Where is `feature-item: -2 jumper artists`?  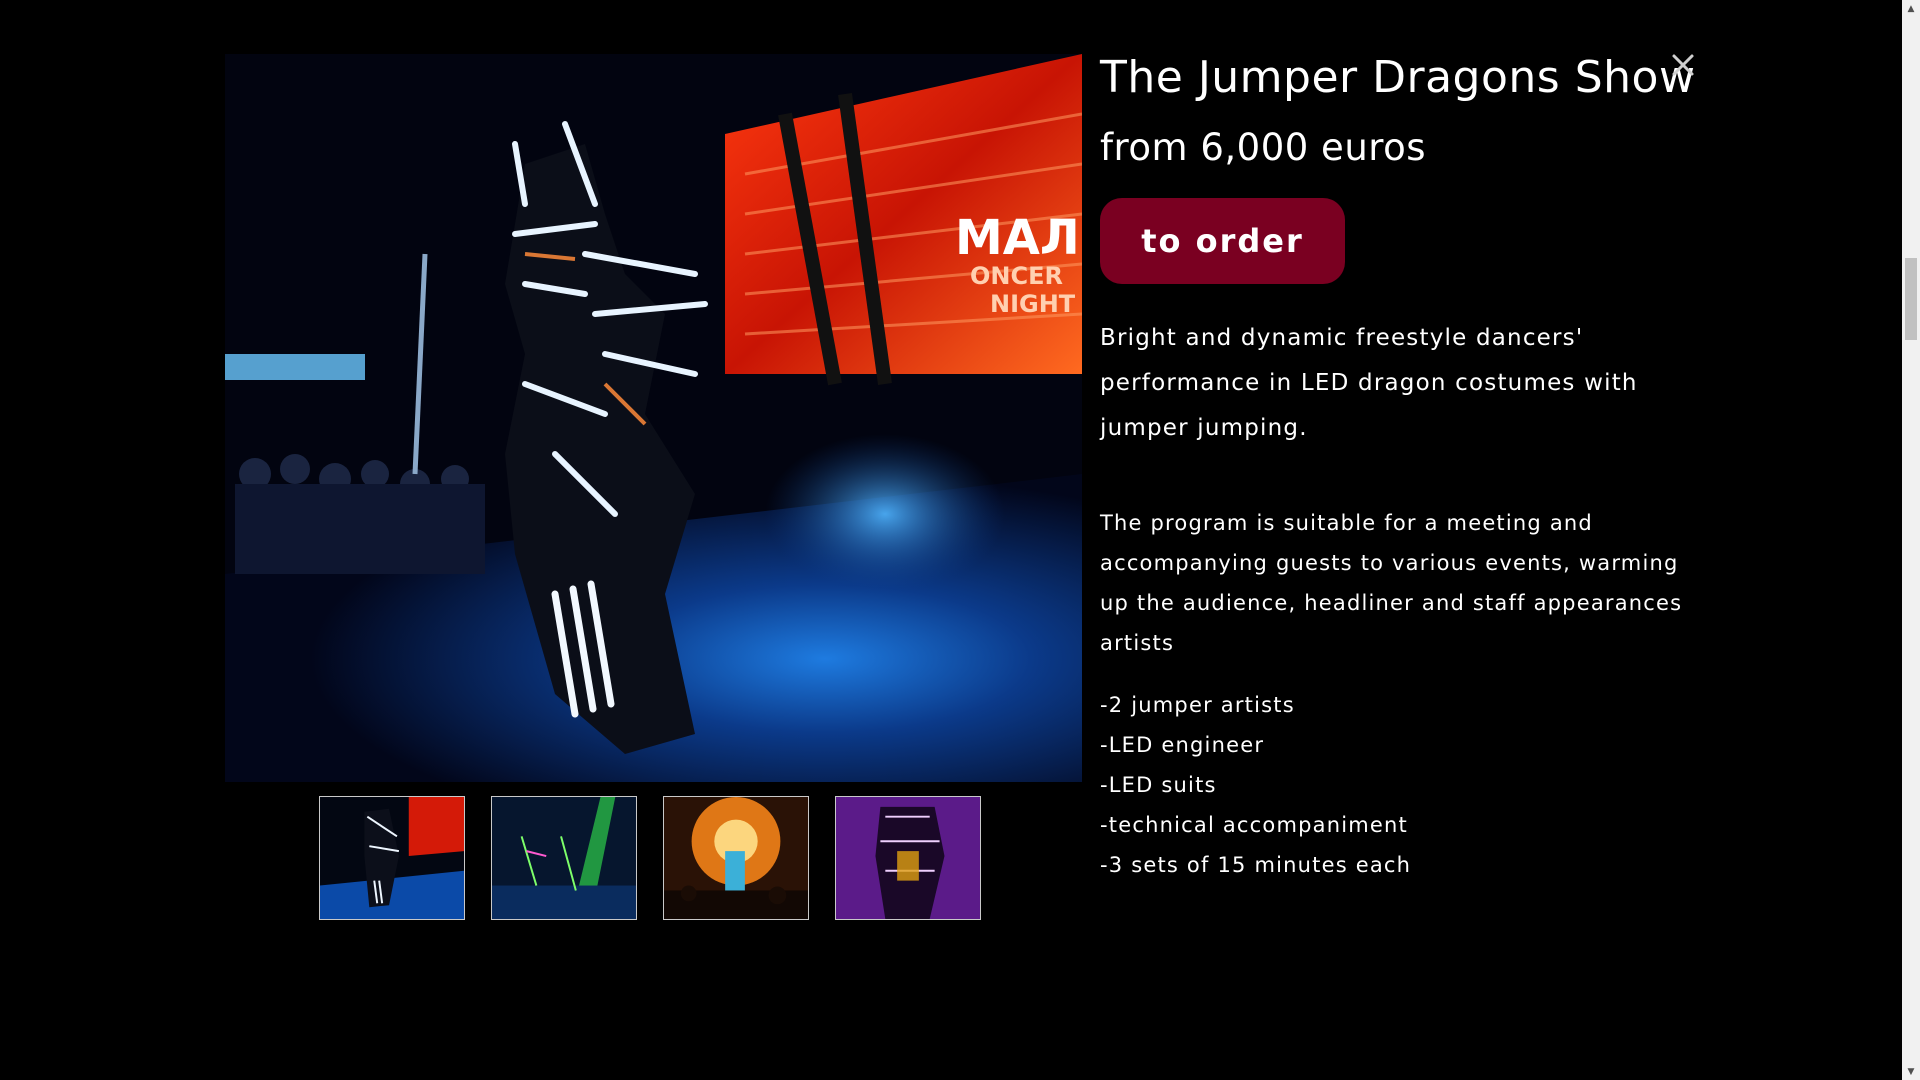 feature-item: -2 jumper artists is located at coordinates (1197, 705).